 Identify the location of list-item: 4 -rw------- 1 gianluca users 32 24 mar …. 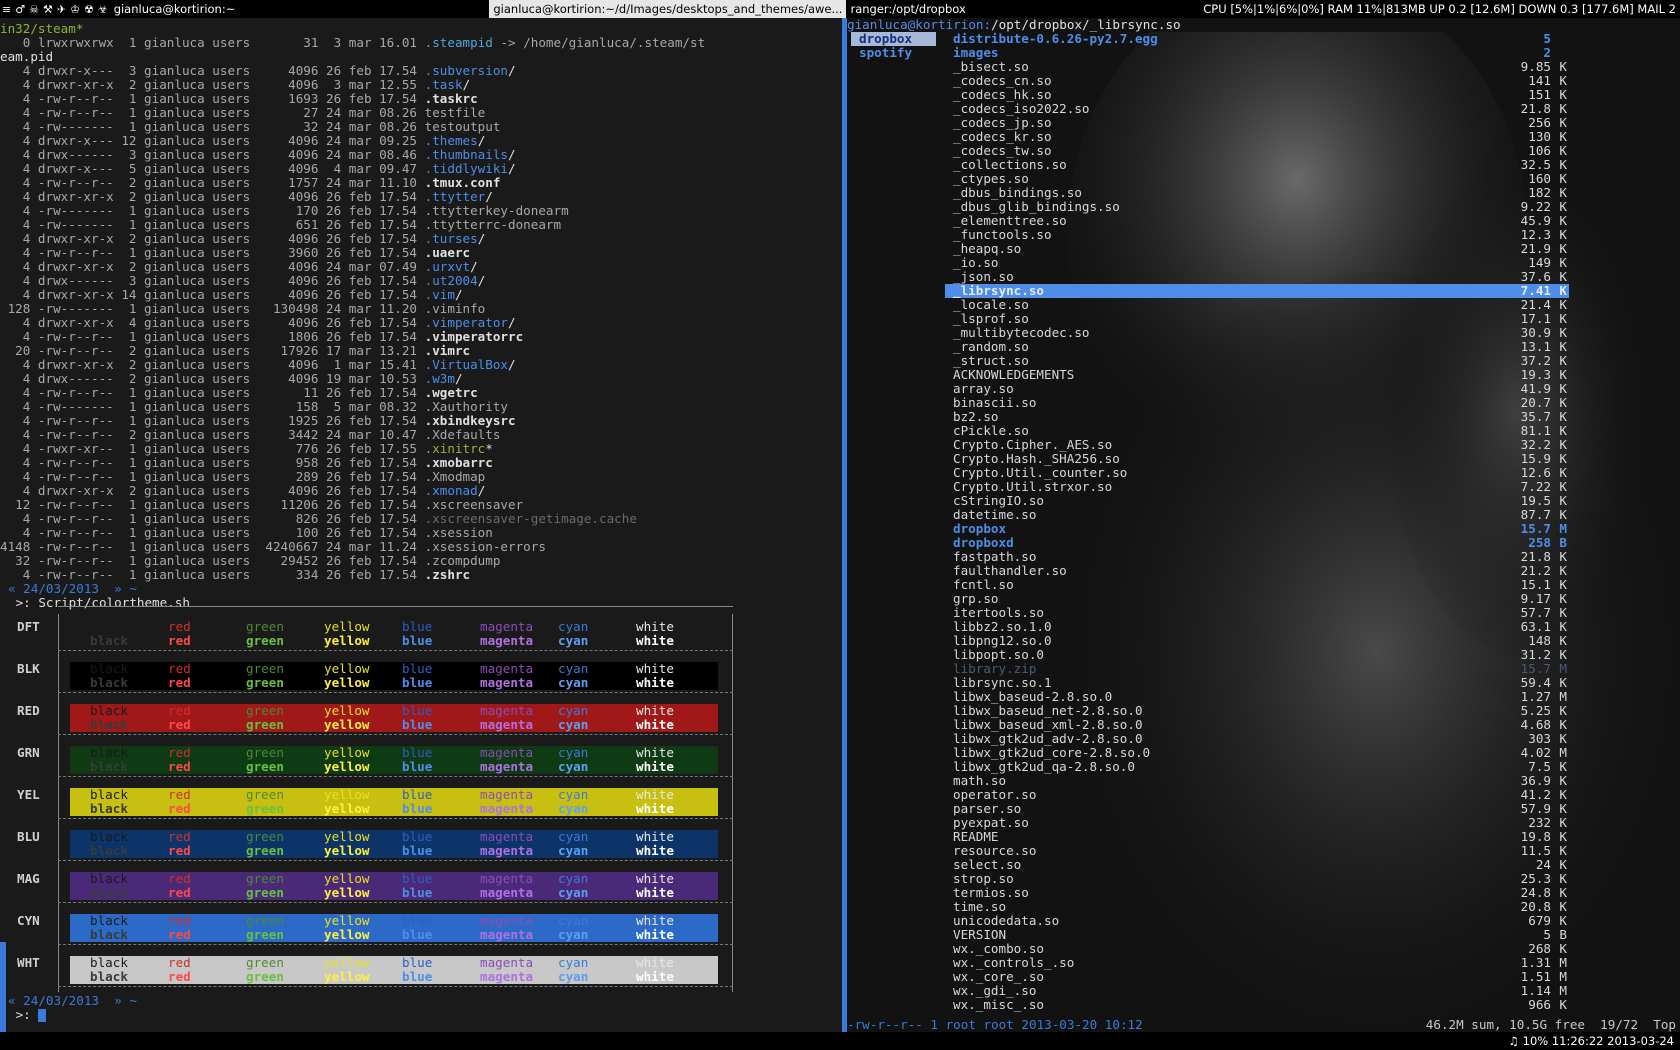
(250, 127).